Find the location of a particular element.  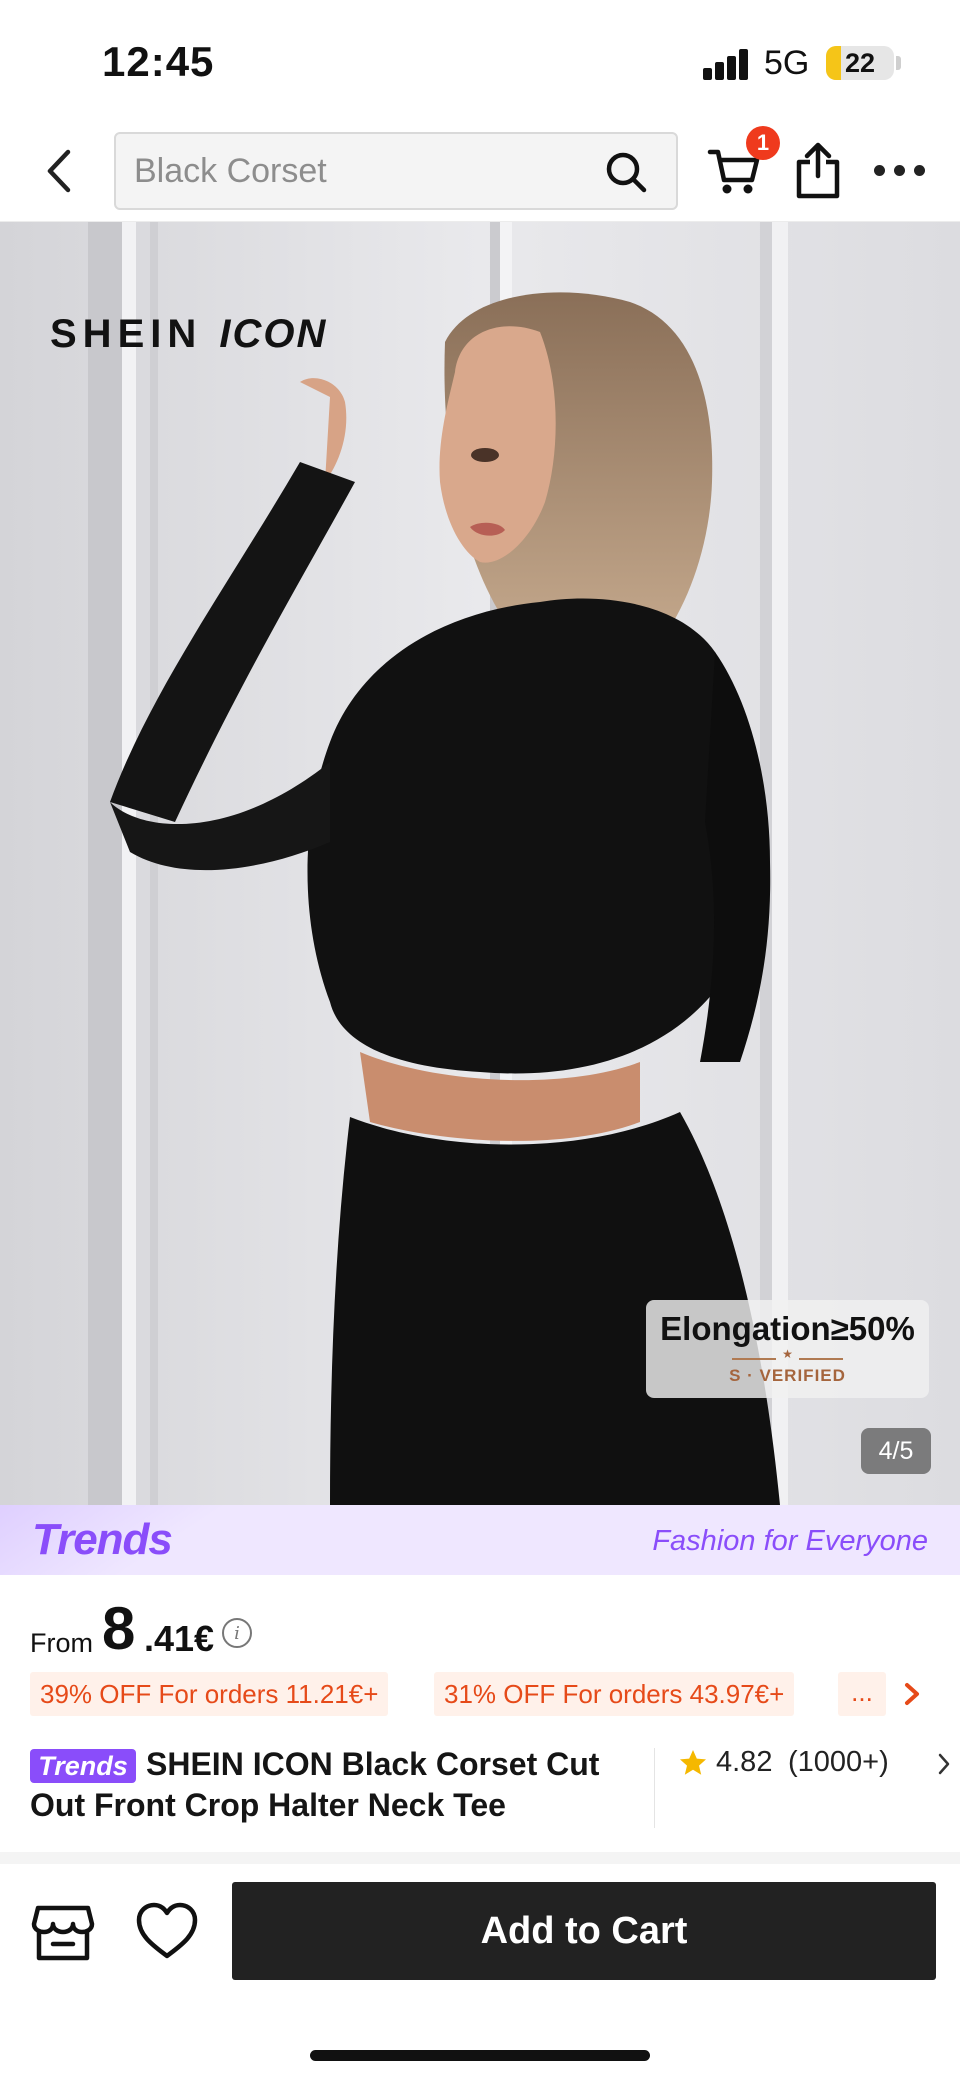

cart-badge: 1 is located at coordinates (763, 143).